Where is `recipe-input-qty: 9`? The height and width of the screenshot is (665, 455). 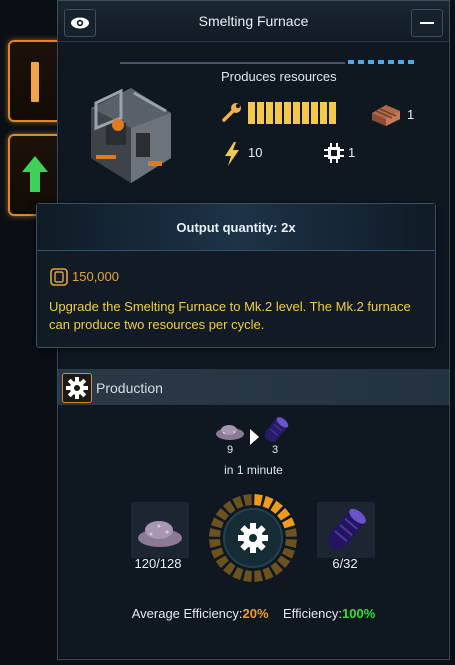
recipe-input-qty: 9 is located at coordinates (230, 450).